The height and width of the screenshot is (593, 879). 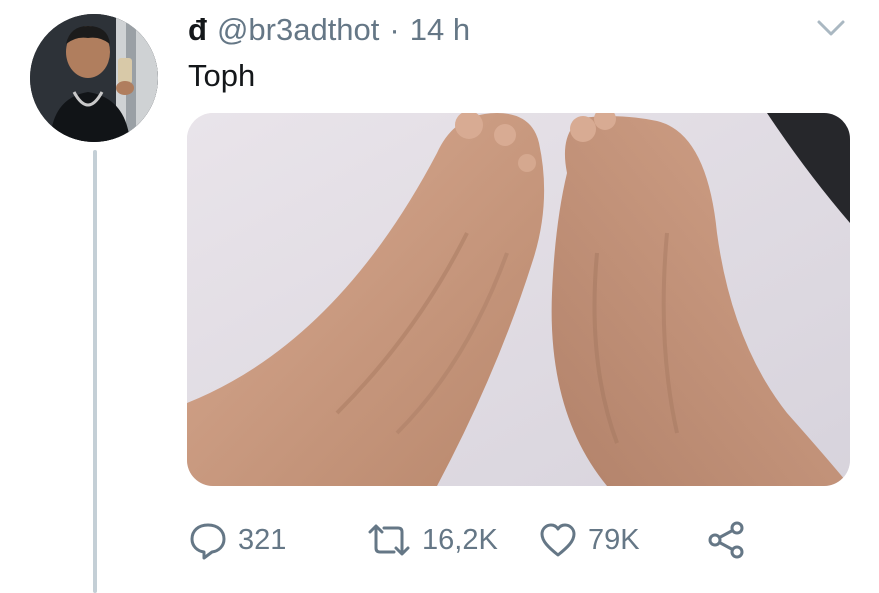 I want to click on like-count: 79K, so click(x=614, y=539).